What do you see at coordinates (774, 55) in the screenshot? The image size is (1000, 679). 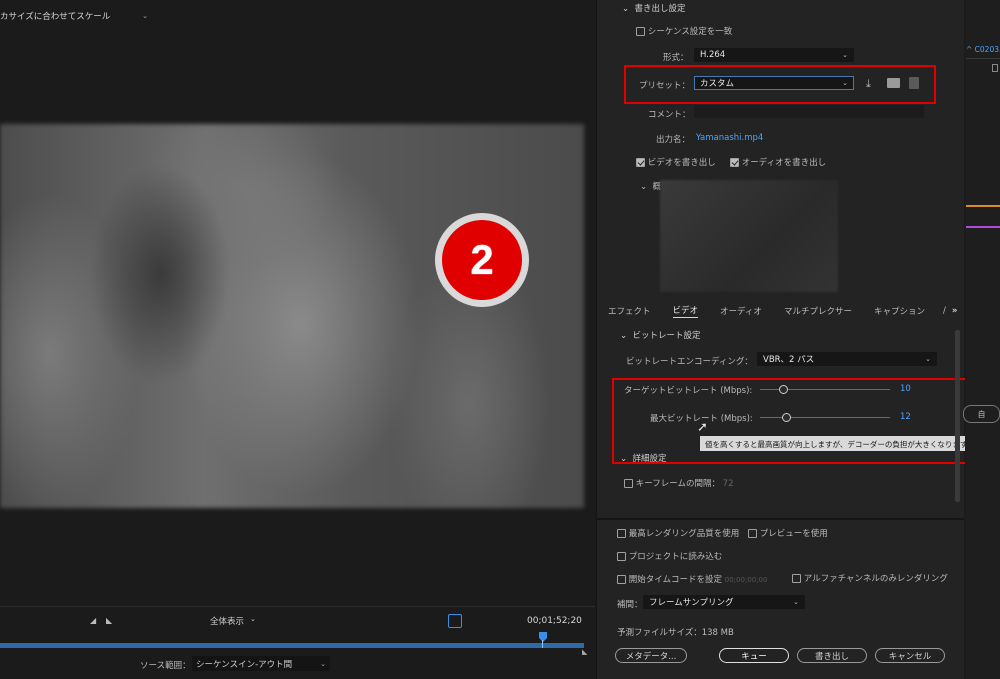 I see `format-select: H.264 ⌄` at bounding box center [774, 55].